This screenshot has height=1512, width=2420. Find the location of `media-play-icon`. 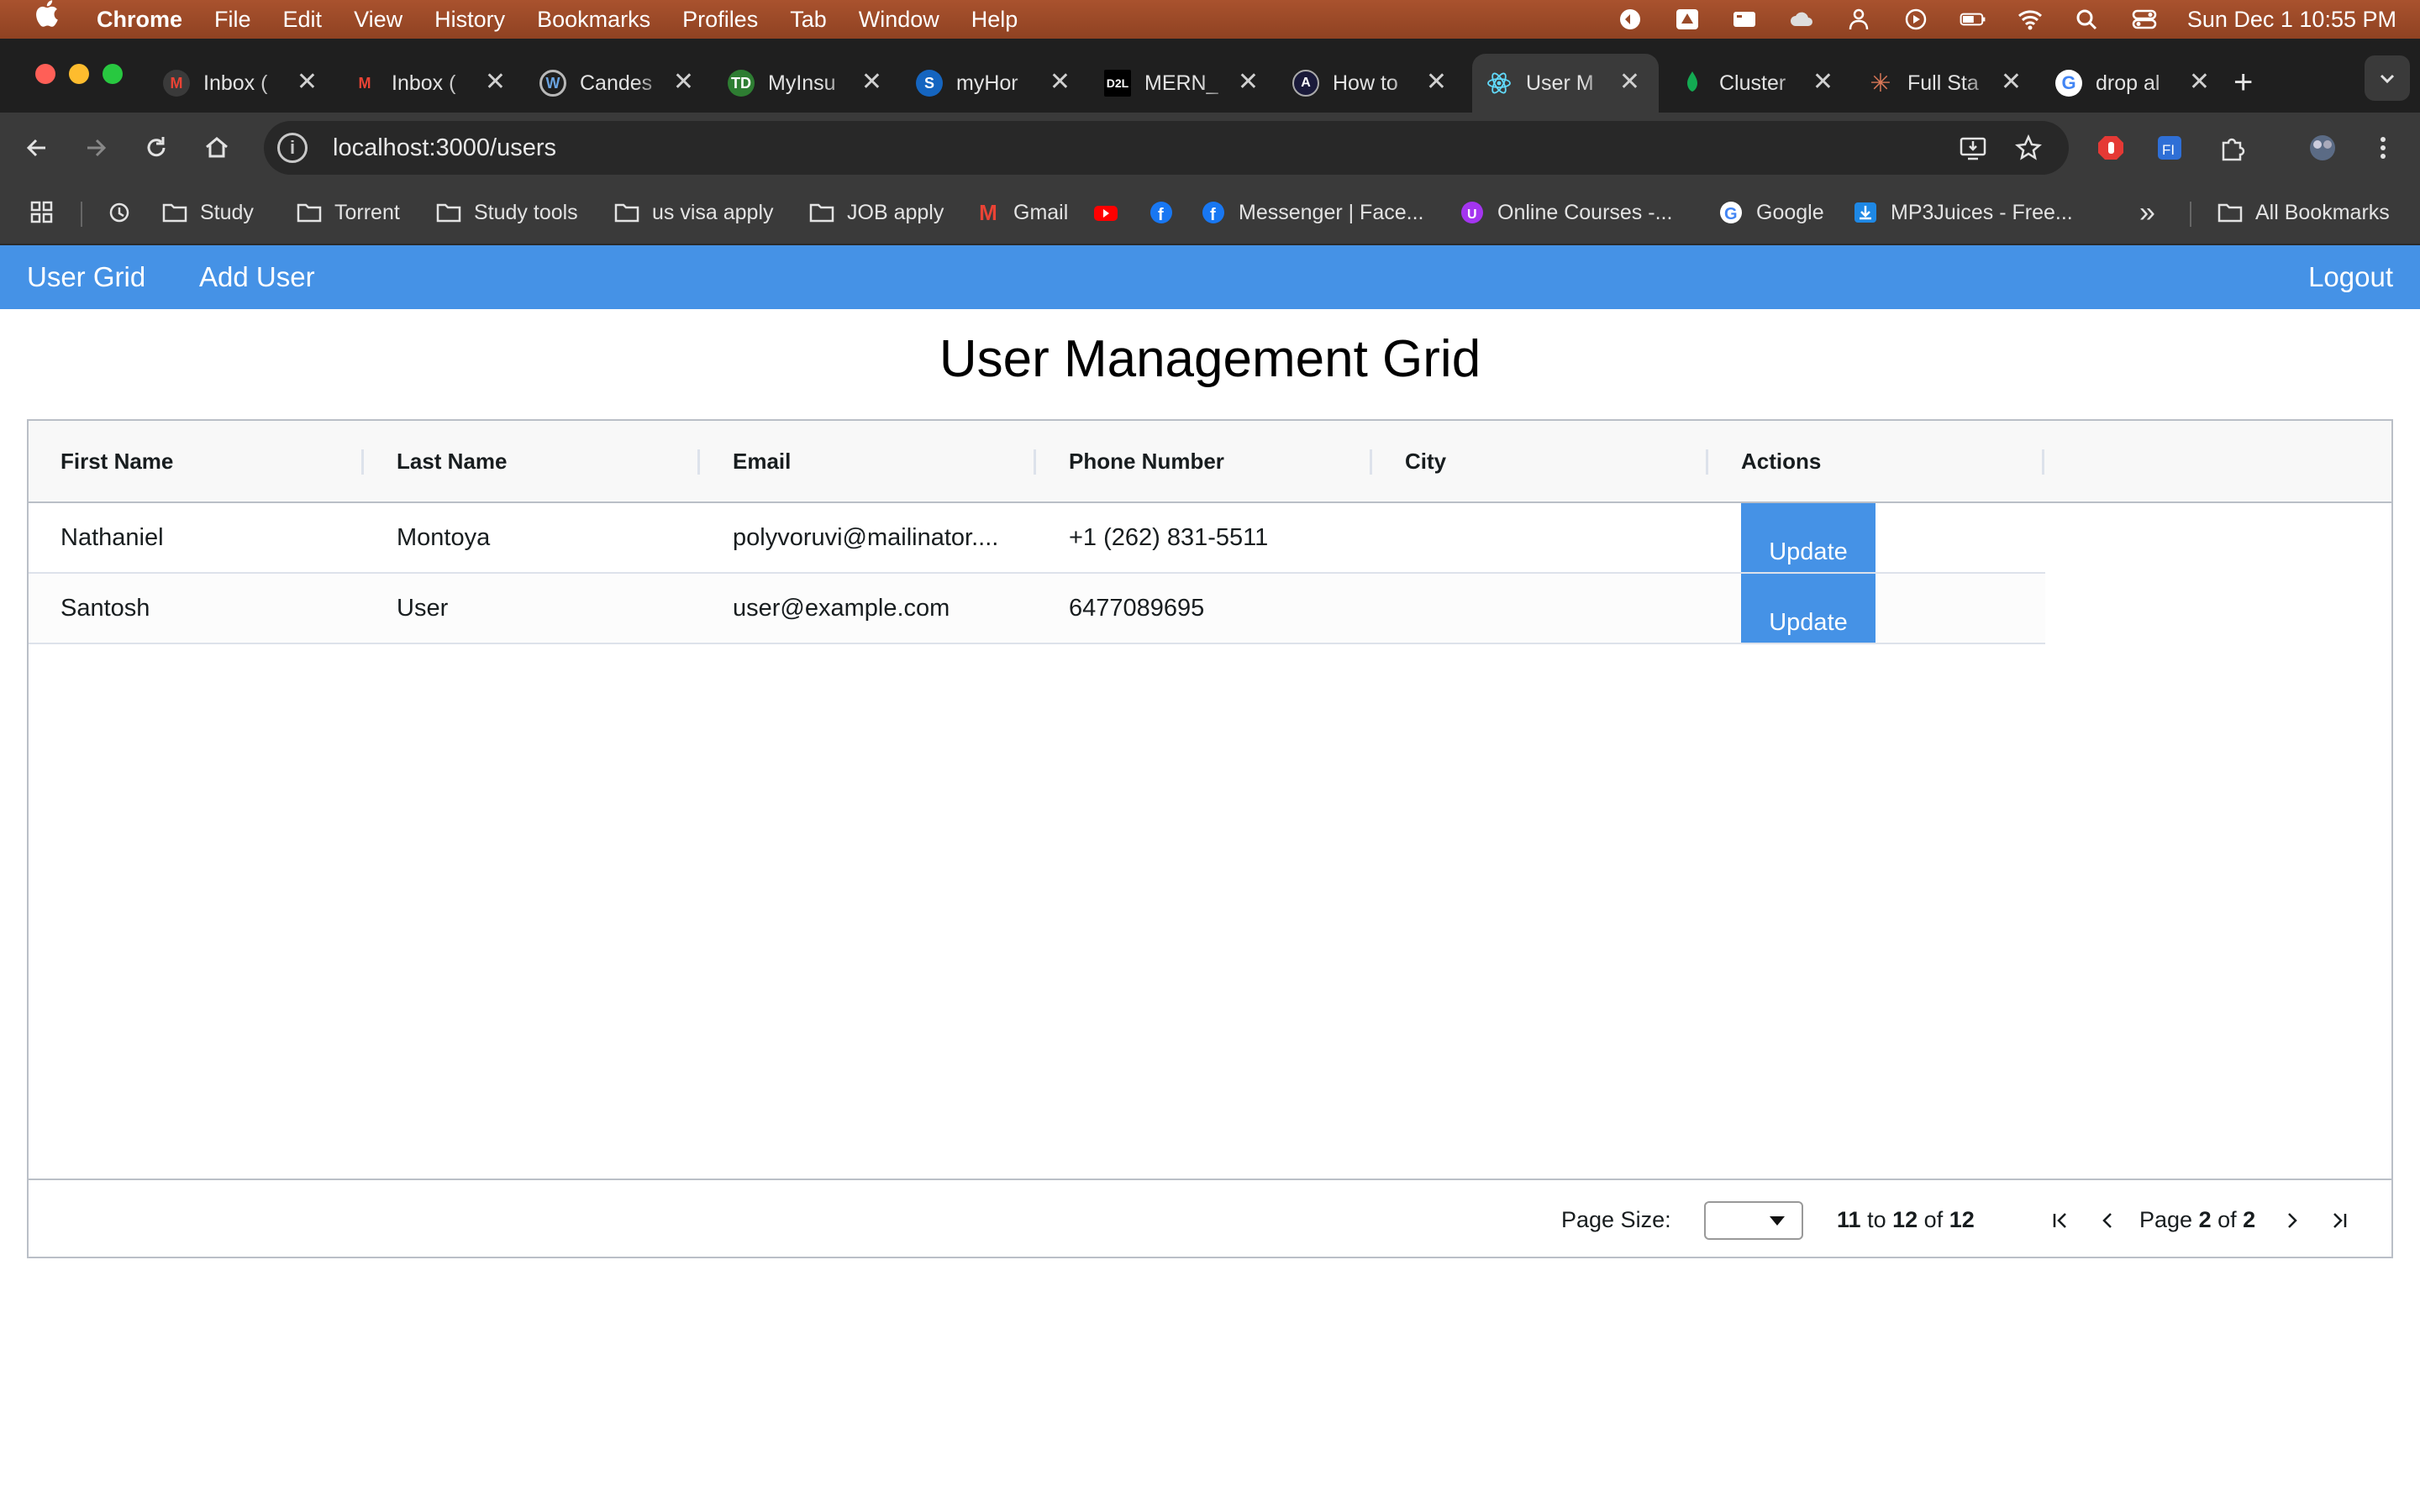

media-play-icon is located at coordinates (1916, 19).